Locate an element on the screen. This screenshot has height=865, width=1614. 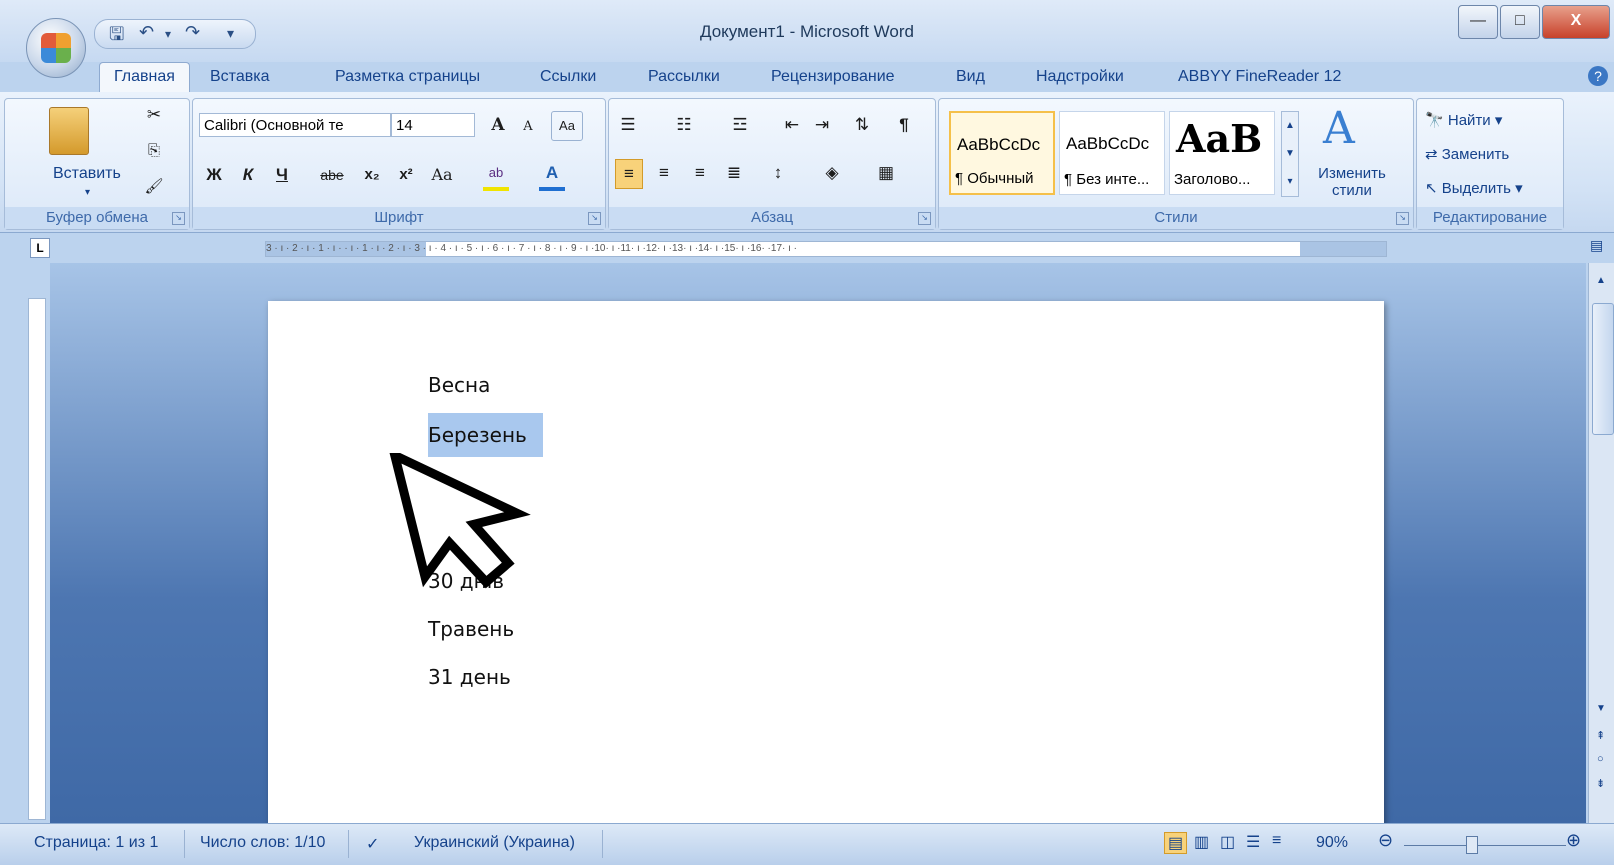
proofing-icon: ✓ is located at coordinates (372, 844).